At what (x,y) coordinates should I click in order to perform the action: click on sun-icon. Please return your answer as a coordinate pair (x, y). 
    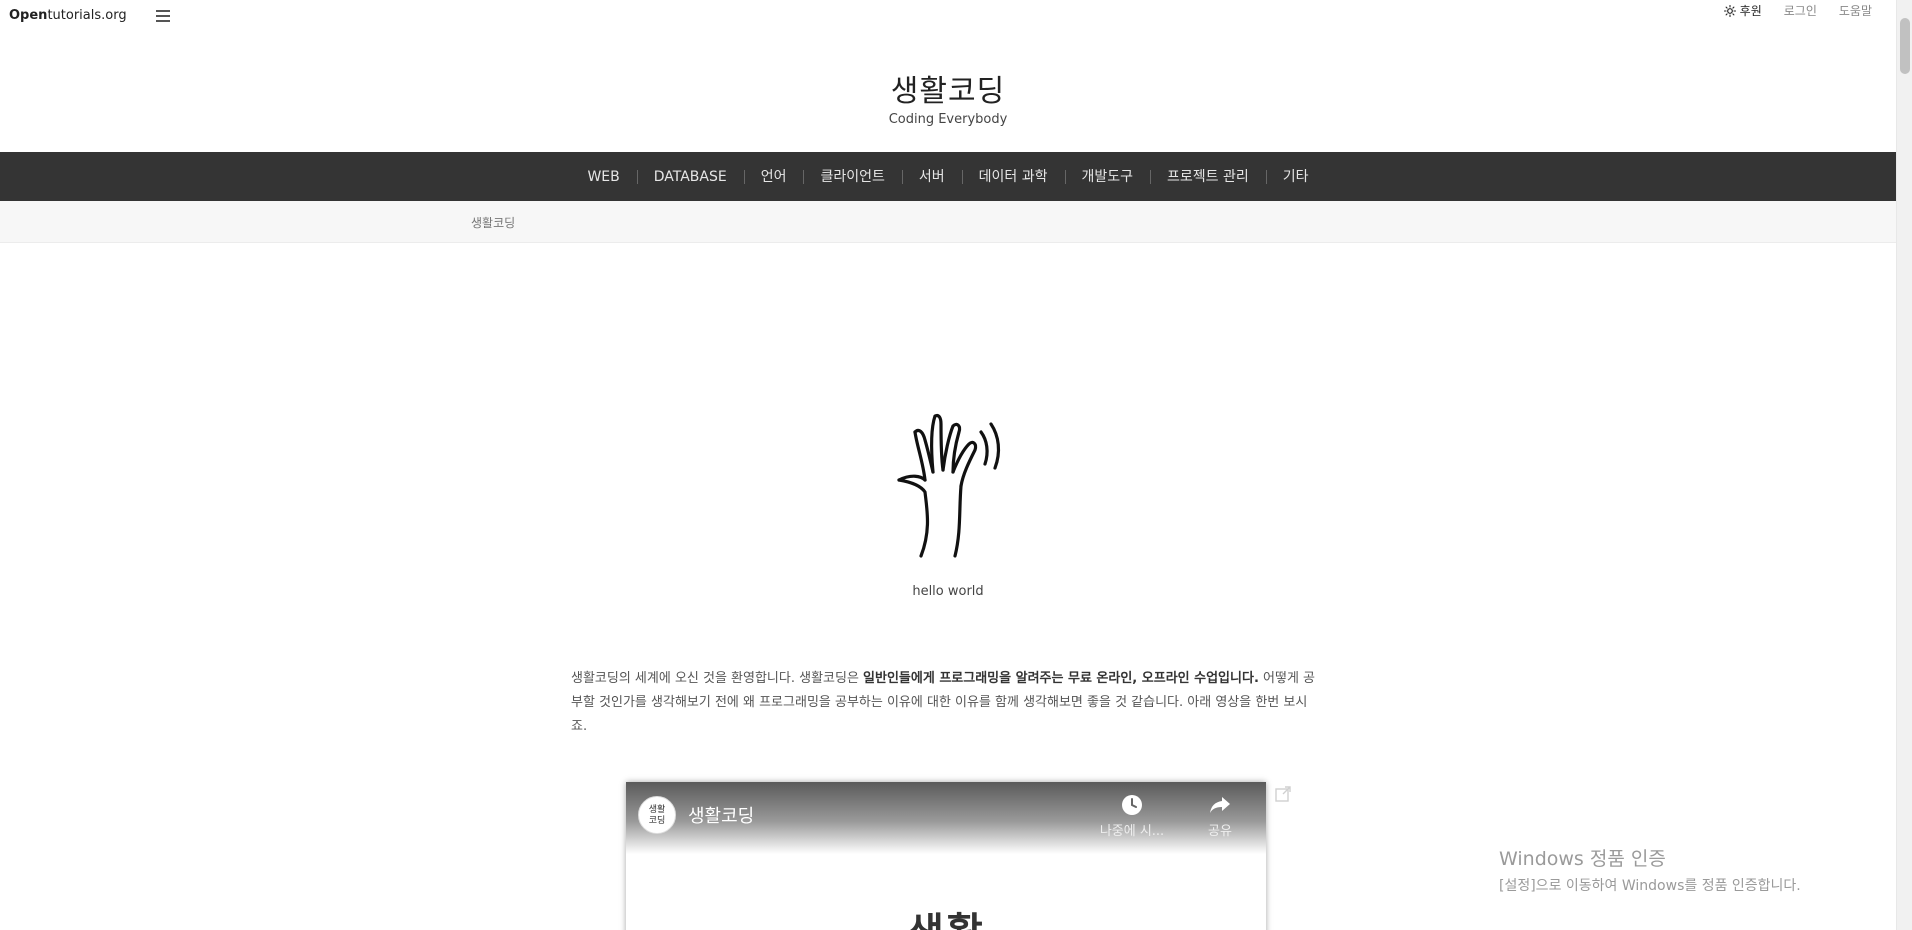
    Looking at the image, I should click on (1729, 10).